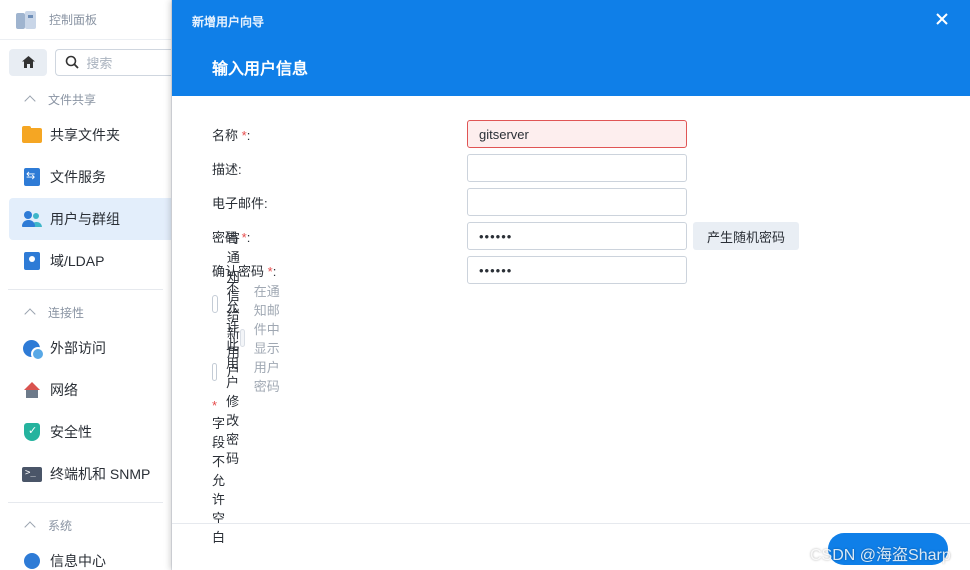  I want to click on required-note-text: 字段不允许空白, so click(219, 480).